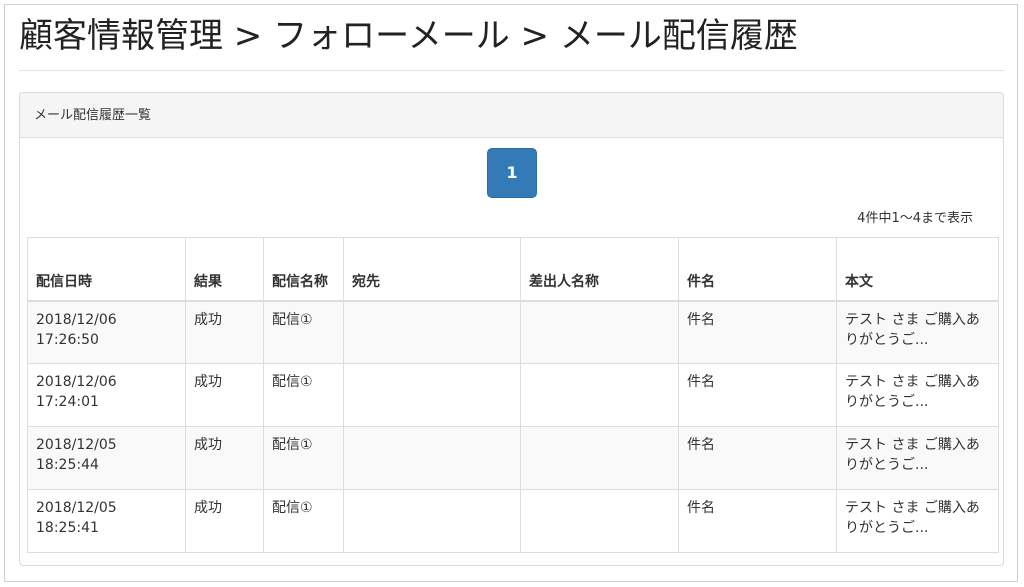 This screenshot has width=1024, height=587. Describe the element at coordinates (915, 218) in the screenshot. I see `result-count: 4件中1〜4まで表示` at that location.